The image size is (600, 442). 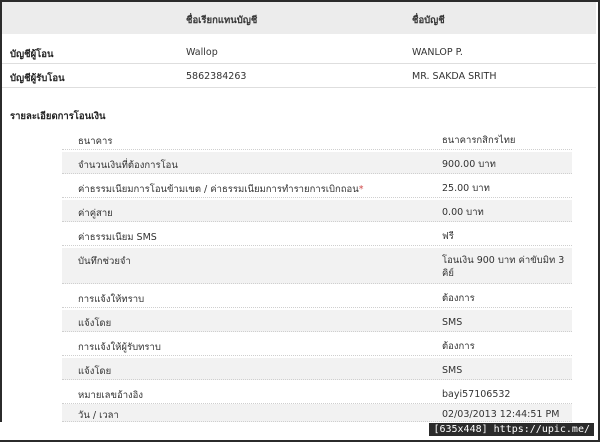 What do you see at coordinates (119, 347) in the screenshot?
I see `detail-key: การแจ้งให้ผู้รับทราบ` at bounding box center [119, 347].